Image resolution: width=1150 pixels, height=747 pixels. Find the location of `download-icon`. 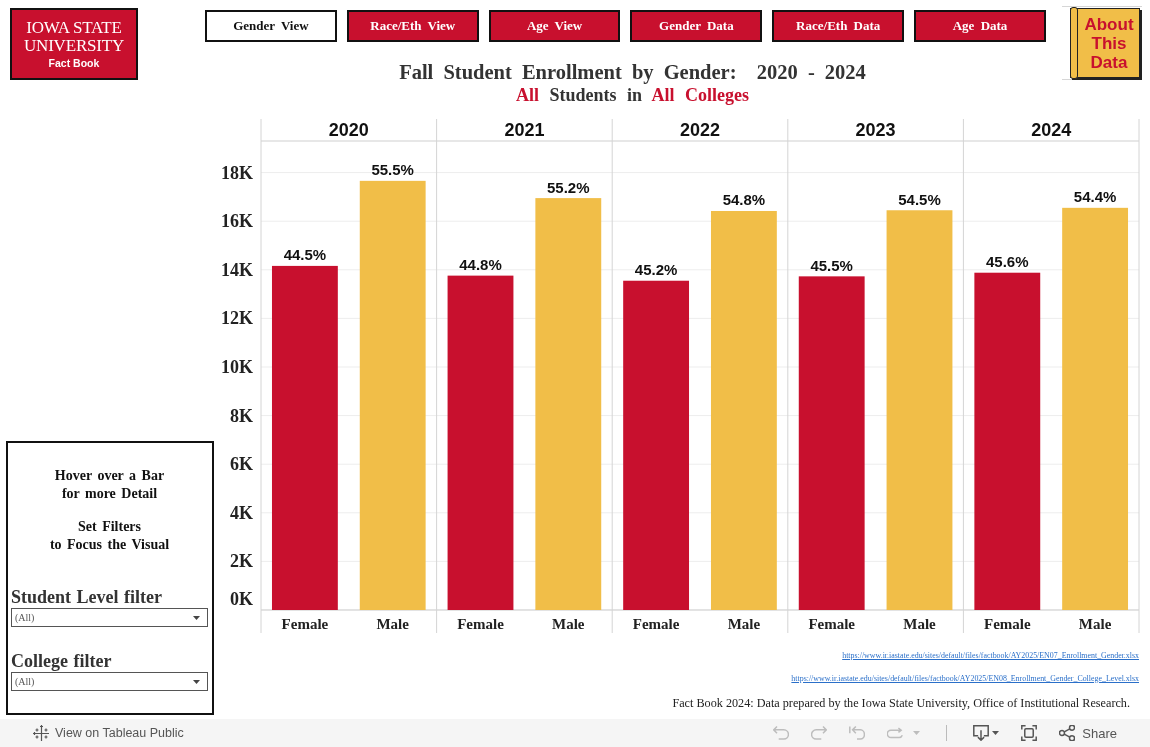

download-icon is located at coordinates (981, 733).